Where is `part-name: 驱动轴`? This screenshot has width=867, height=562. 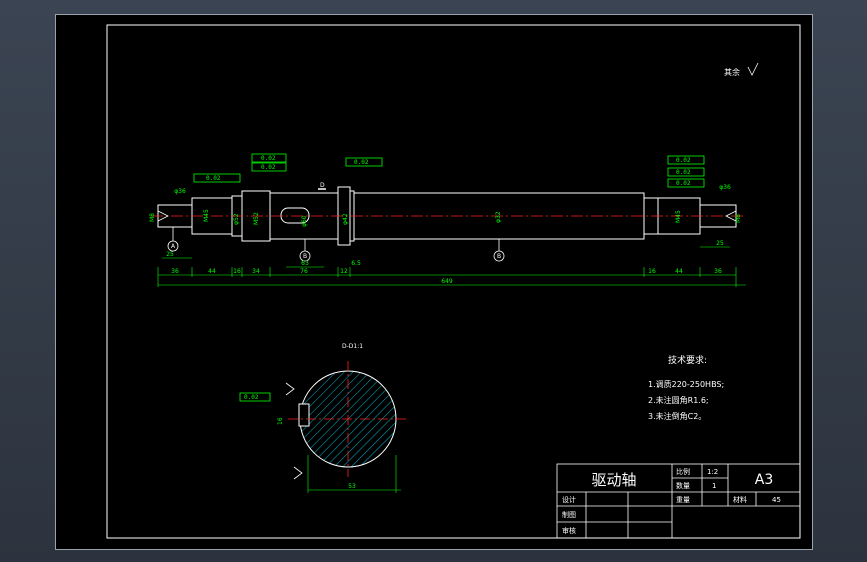
part-name: 驱动轴 is located at coordinates (613, 480).